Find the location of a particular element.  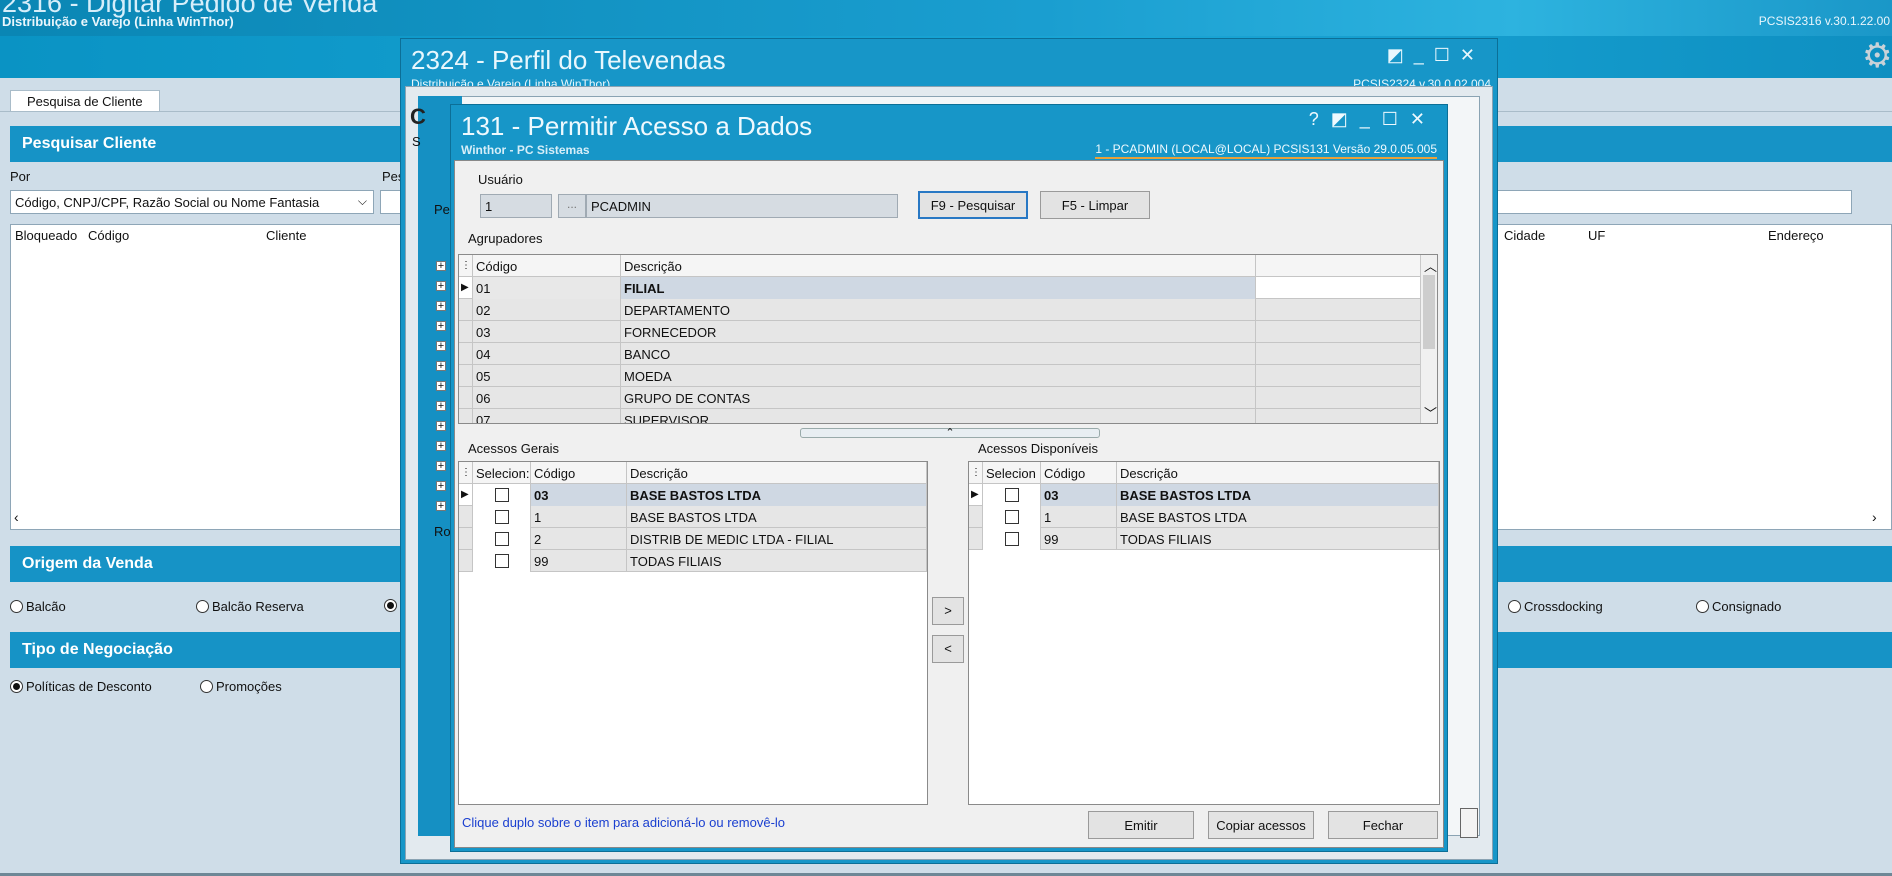

emitir-button: Emitir is located at coordinates (1141, 825).